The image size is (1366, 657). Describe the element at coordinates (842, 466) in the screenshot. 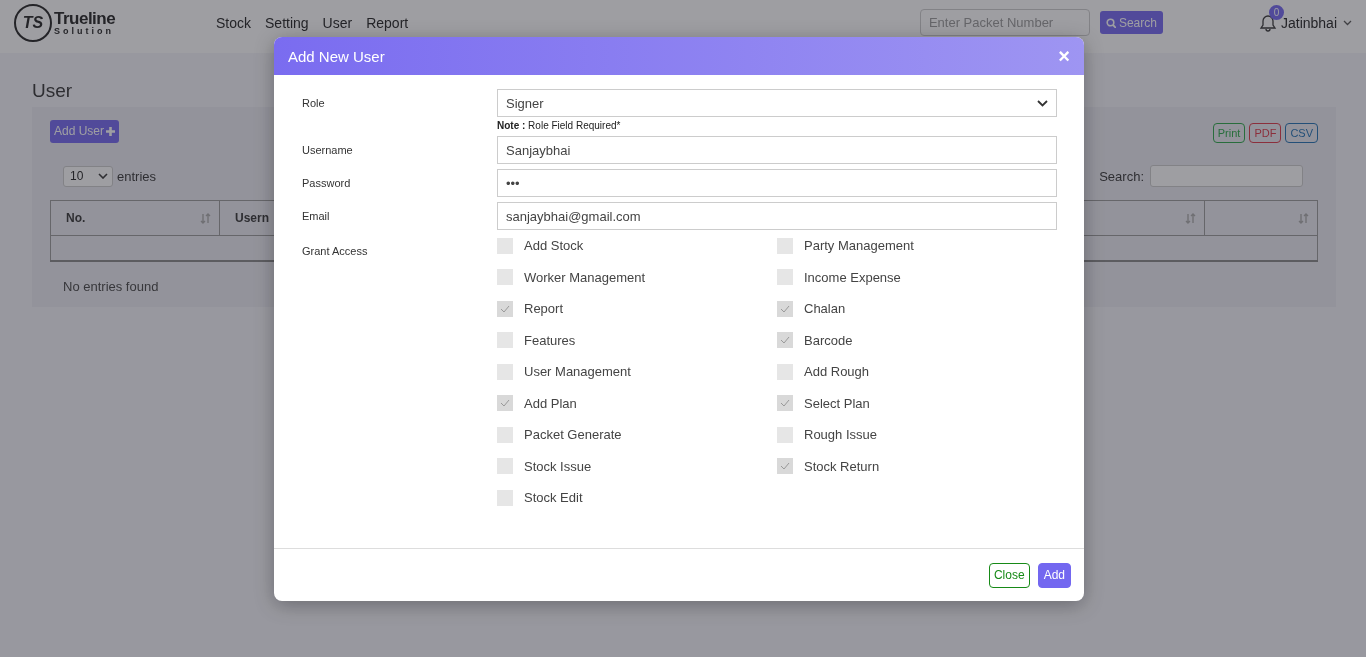

I see `checkbox-label: Stock Return` at that location.